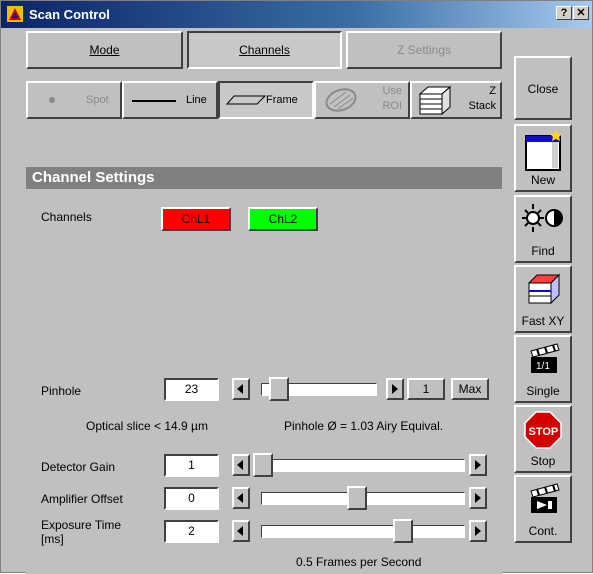  What do you see at coordinates (544, 289) in the screenshot?
I see `fast-xy-icon` at bounding box center [544, 289].